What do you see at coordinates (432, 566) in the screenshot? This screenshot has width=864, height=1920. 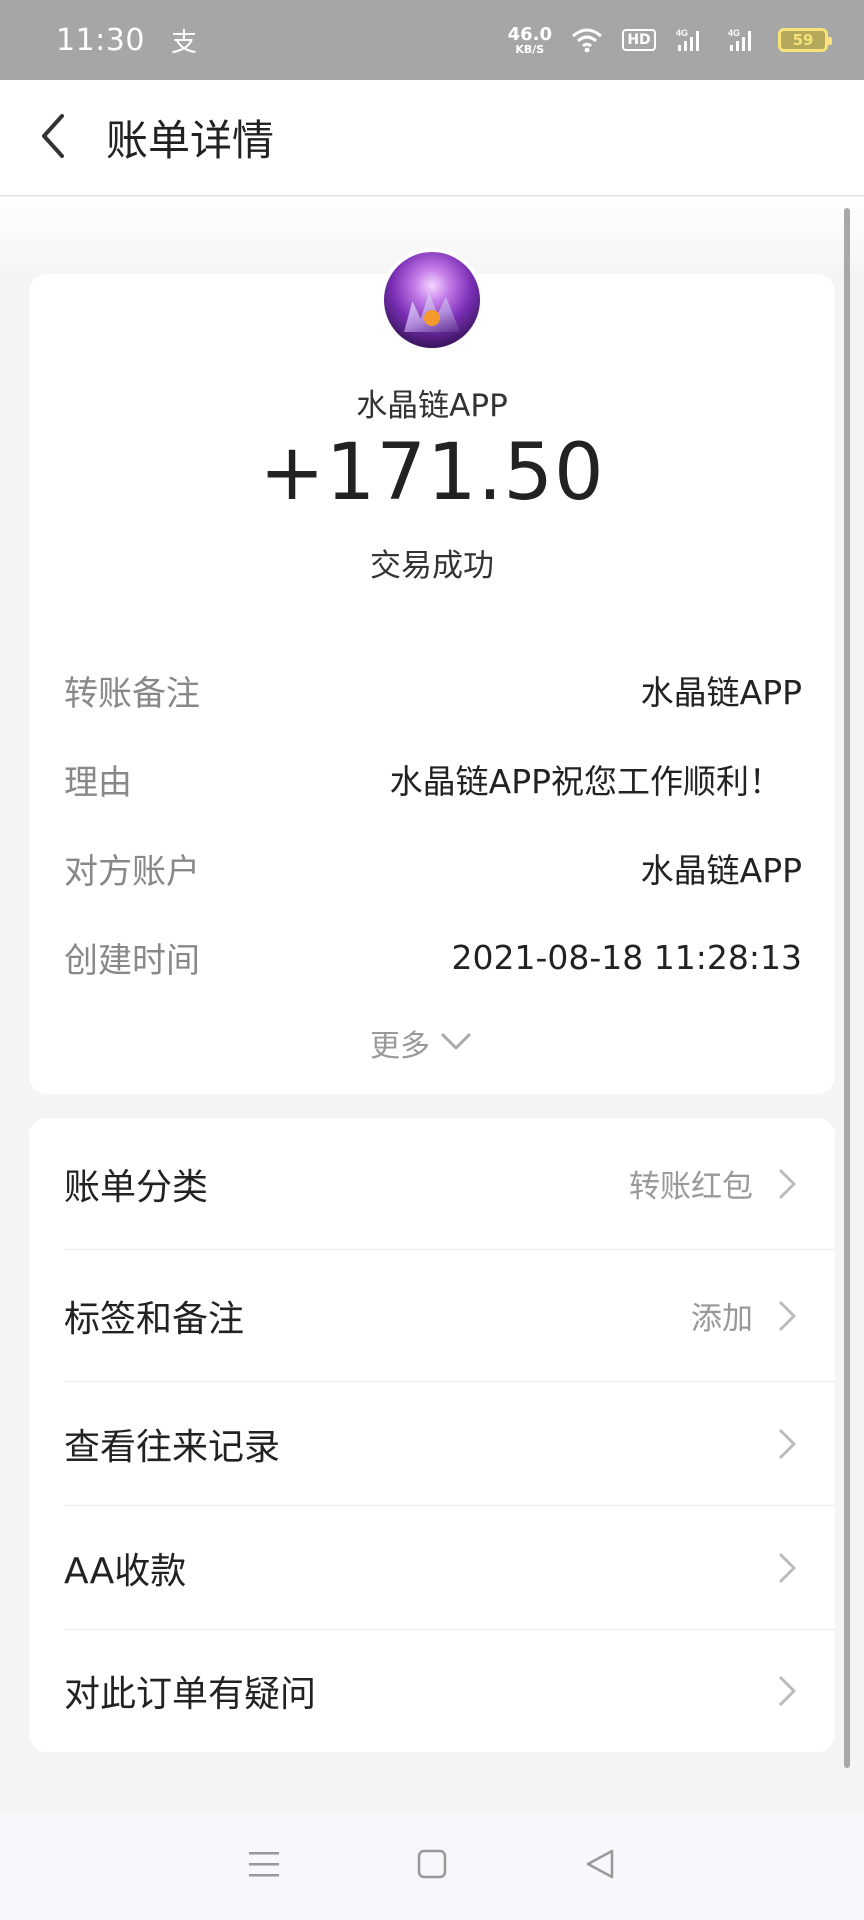 I see `transaction-status: 交易成功` at bounding box center [432, 566].